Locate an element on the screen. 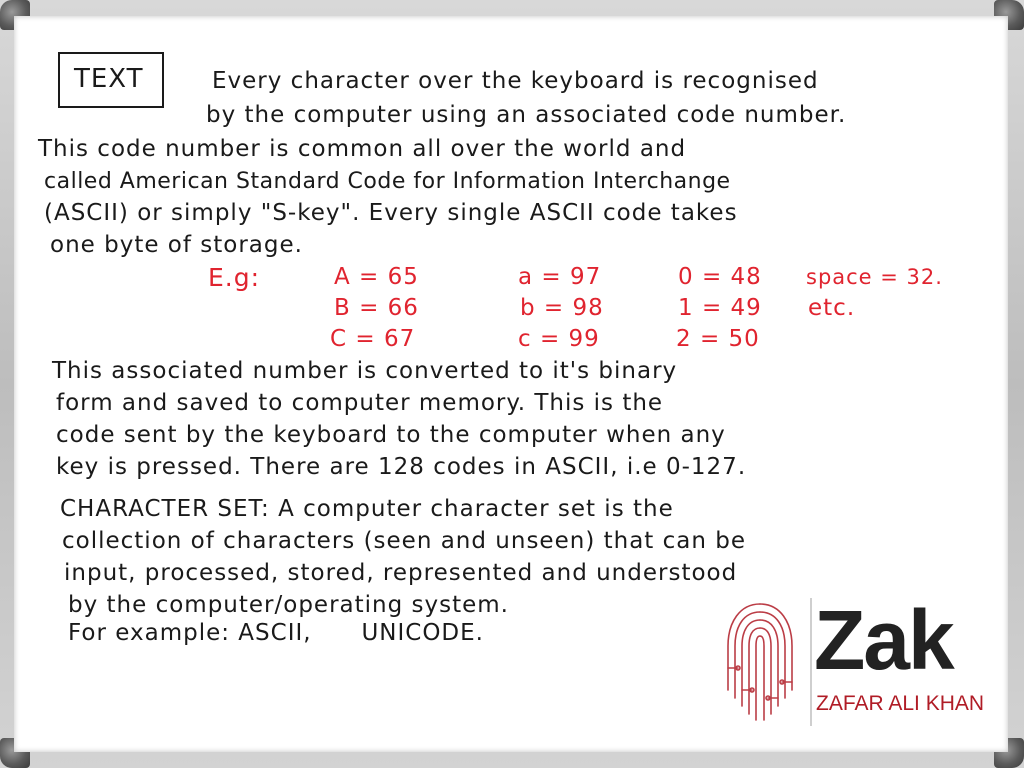 The width and height of the screenshot is (1024, 768). examples-label: E.g: is located at coordinates (234, 277).